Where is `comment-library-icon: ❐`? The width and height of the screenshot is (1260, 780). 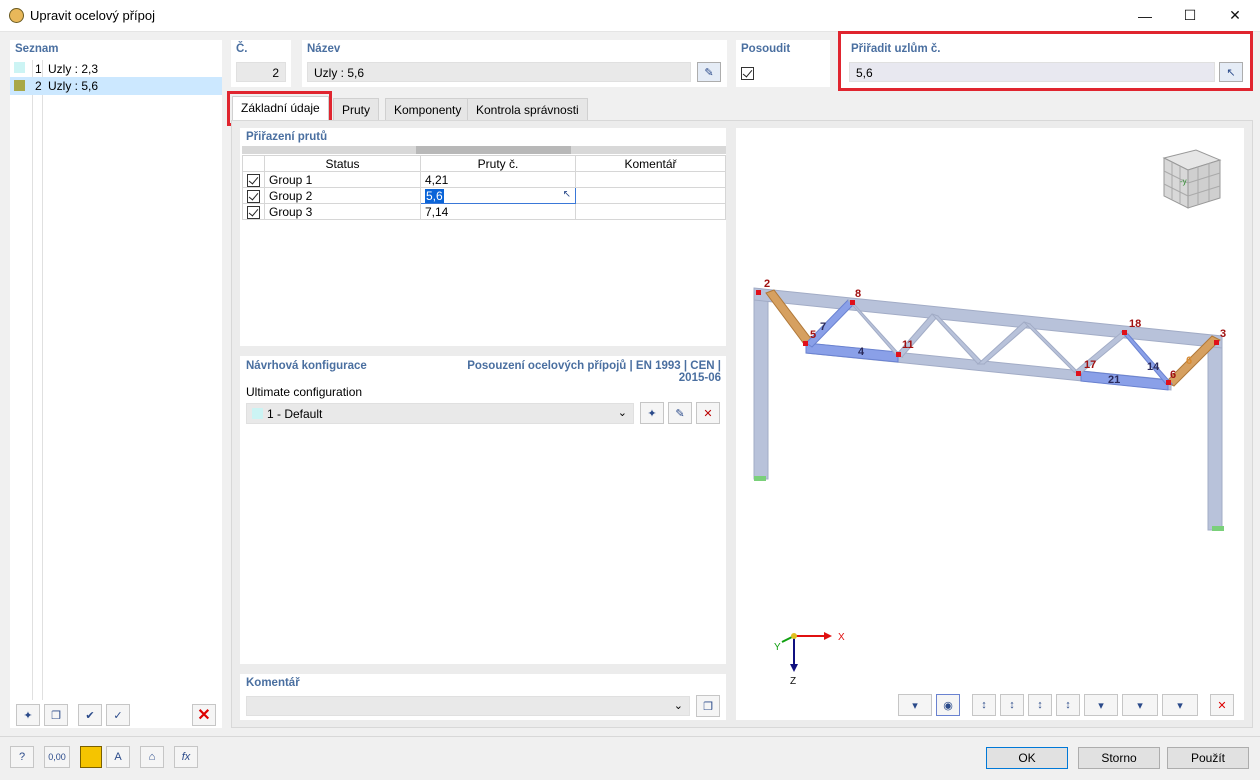
comment-library-icon: ❐ is located at coordinates (708, 706).